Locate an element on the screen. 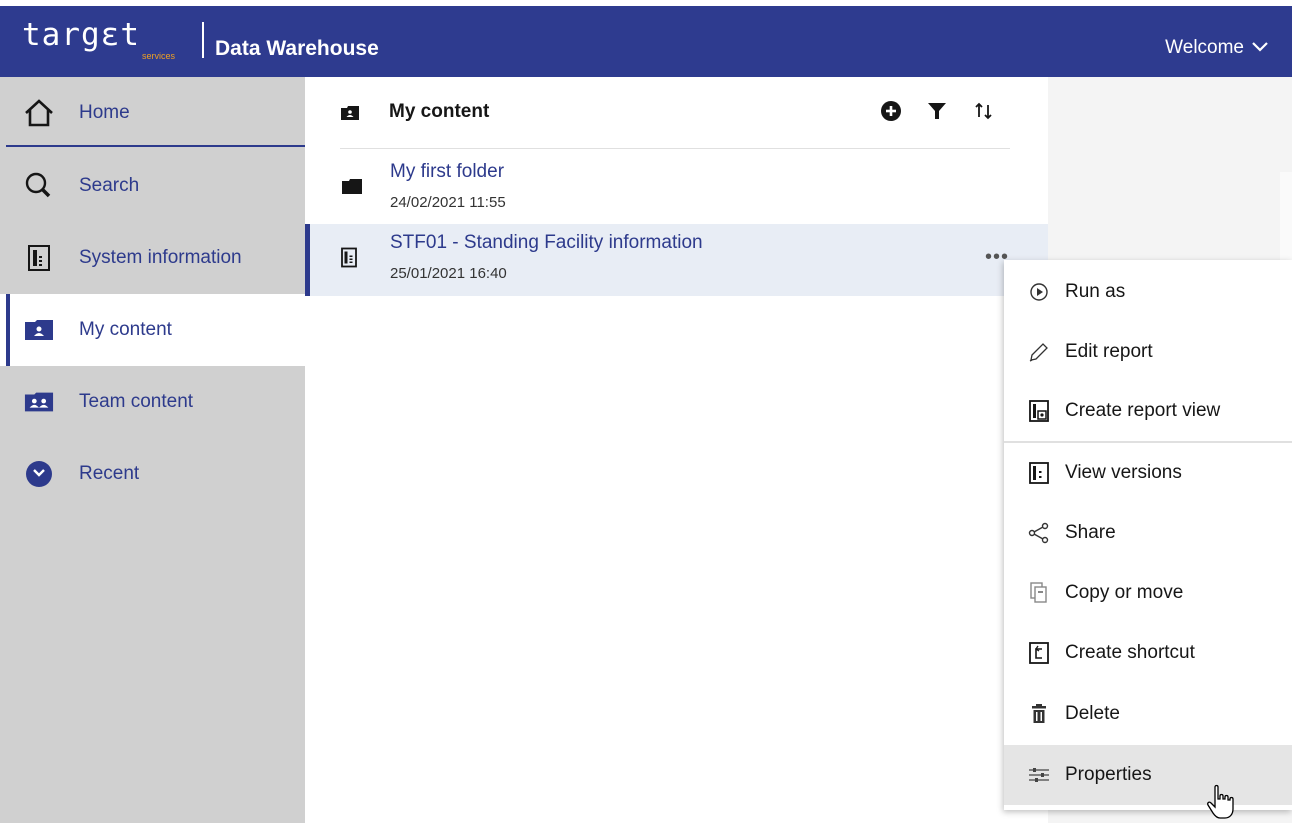  chevron-down-icon is located at coordinates (1260, 47).